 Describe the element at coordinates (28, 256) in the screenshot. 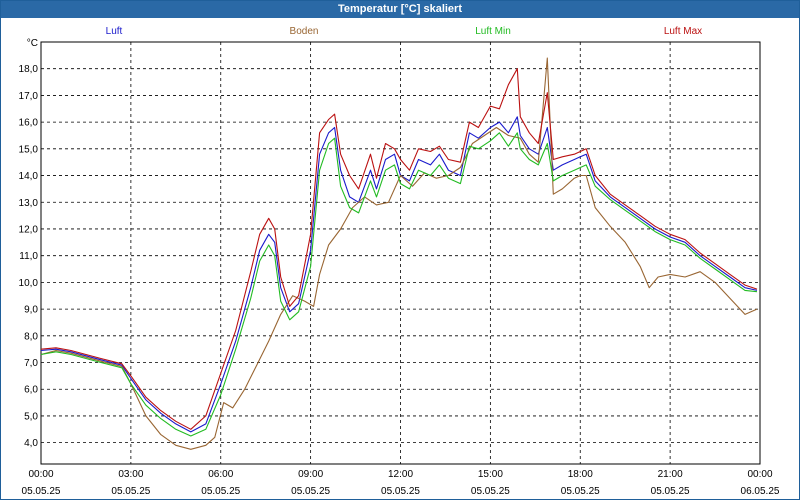

I see `y-tick-label: 11,0` at that location.